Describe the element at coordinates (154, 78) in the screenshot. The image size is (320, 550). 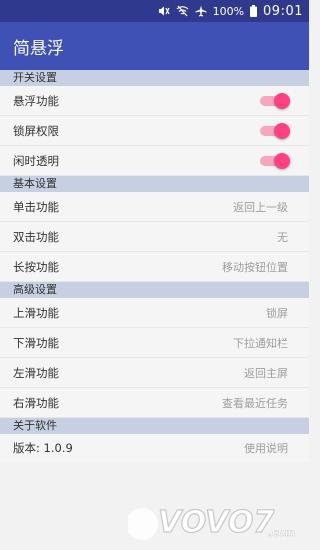
I see `section-header-switches: 开关设置` at that location.